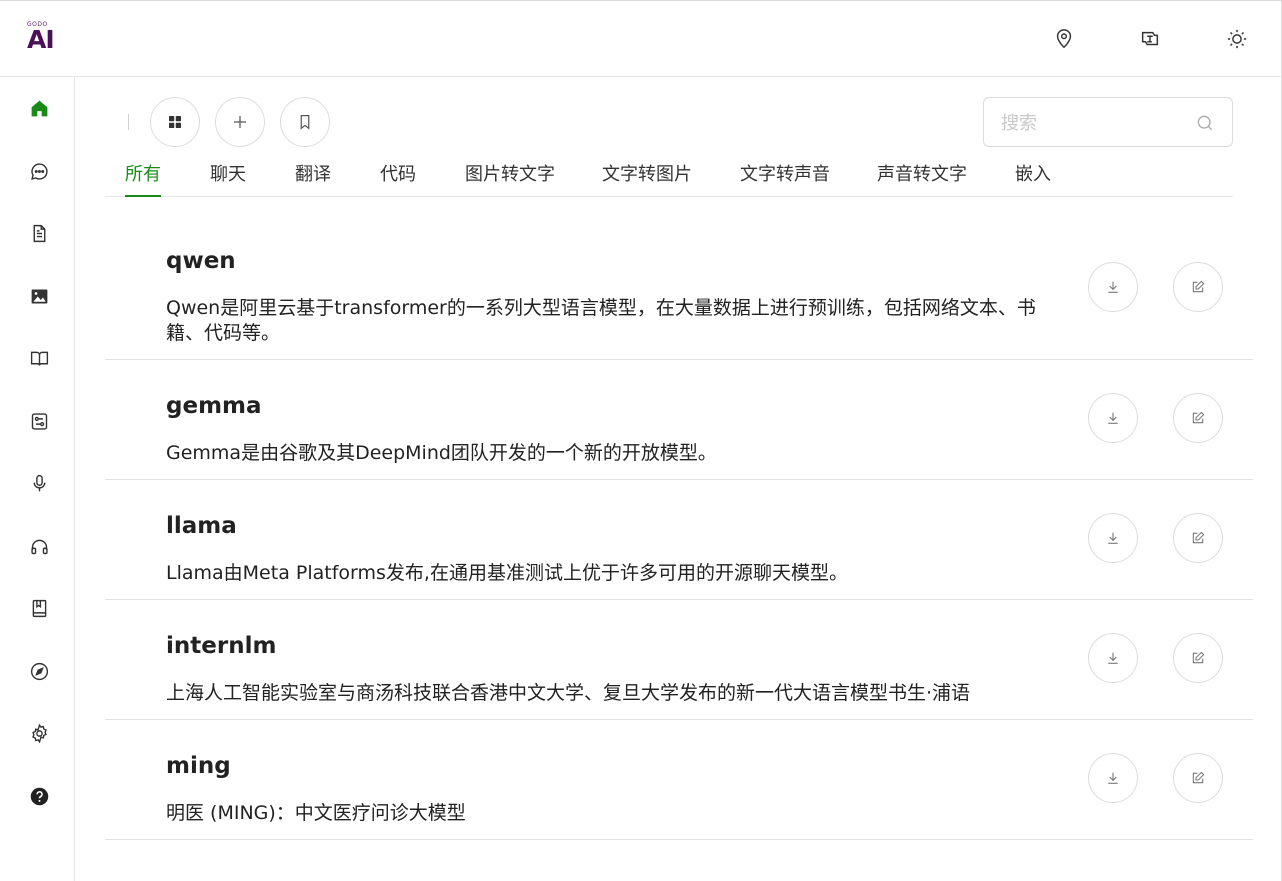 This screenshot has height=881, width=1282. What do you see at coordinates (647, 178) in the screenshot?
I see `tab-text-to-image: 文字转图片` at bounding box center [647, 178].